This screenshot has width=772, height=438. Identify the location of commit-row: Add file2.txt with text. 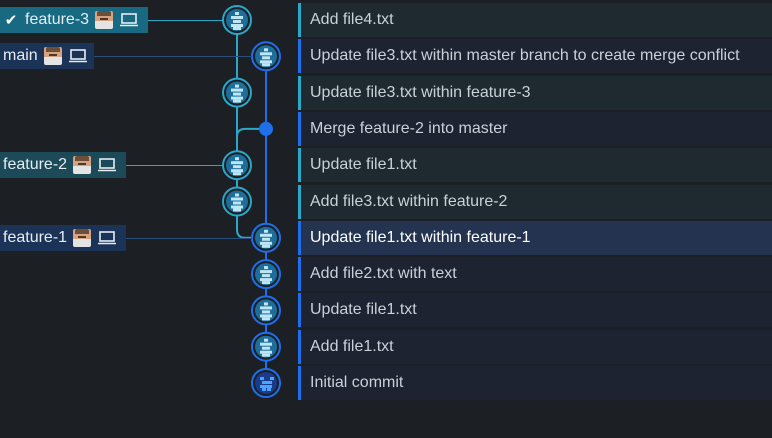
(535, 274).